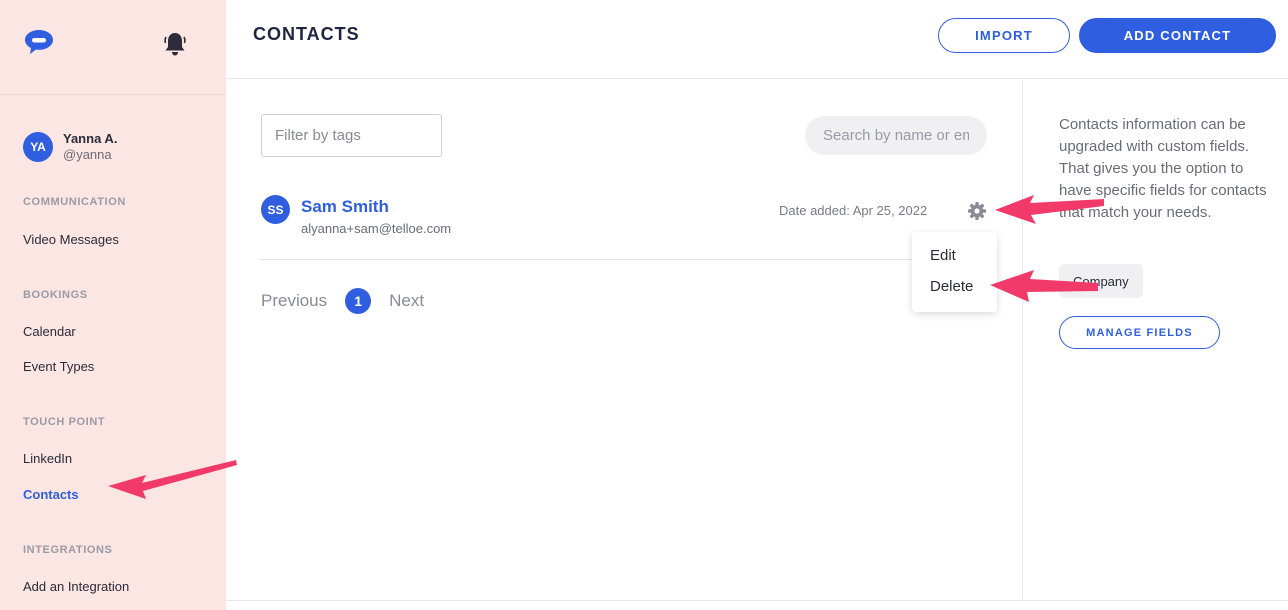 The image size is (1288, 610). What do you see at coordinates (55, 295) in the screenshot?
I see `section-title-bookings: BOOKINGS` at bounding box center [55, 295].